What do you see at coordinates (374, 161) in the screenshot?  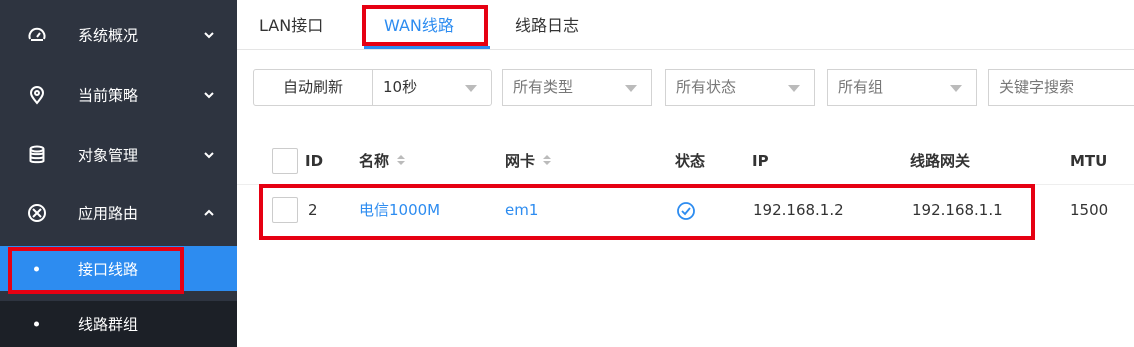 I see `col-header-label: 名称` at bounding box center [374, 161].